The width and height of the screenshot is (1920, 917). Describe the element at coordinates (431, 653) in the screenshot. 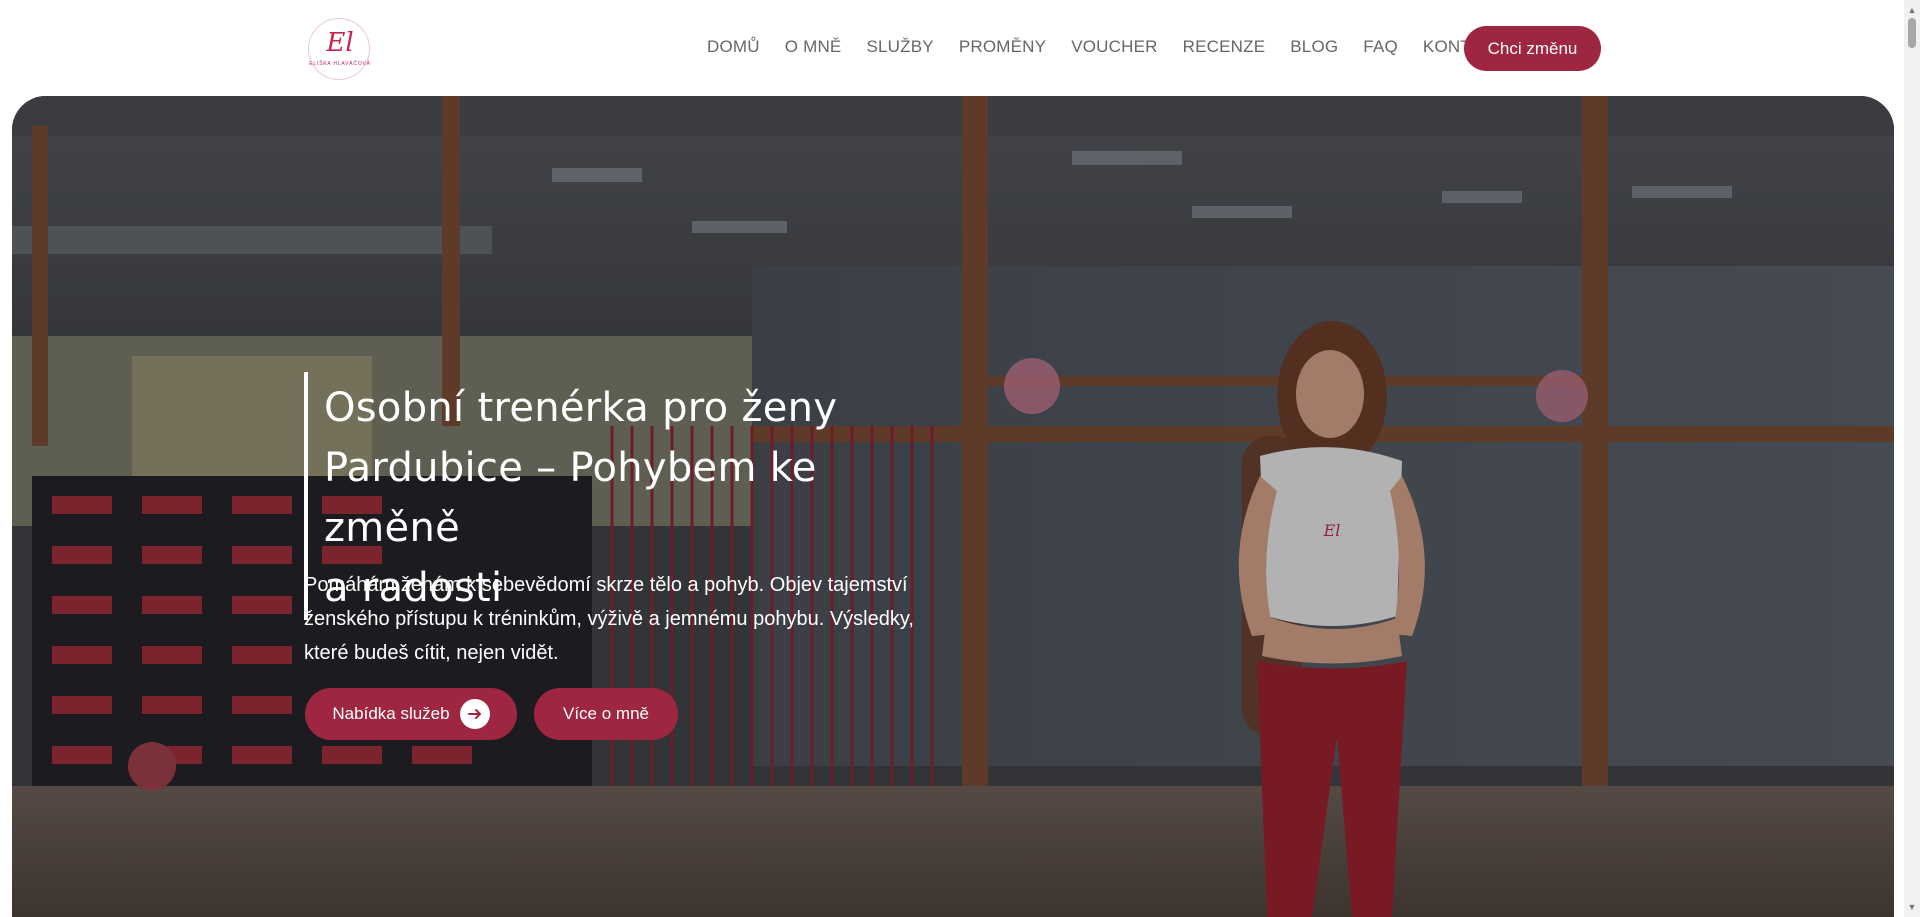

I see `hero-subtext-line-3: které budeš cítit, nejen vidět.` at that location.